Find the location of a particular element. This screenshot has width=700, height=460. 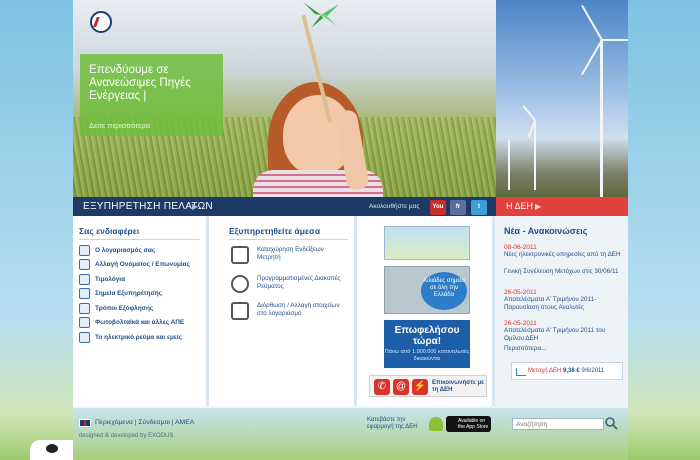

friendfeed-icon: fr is located at coordinates (458, 207).